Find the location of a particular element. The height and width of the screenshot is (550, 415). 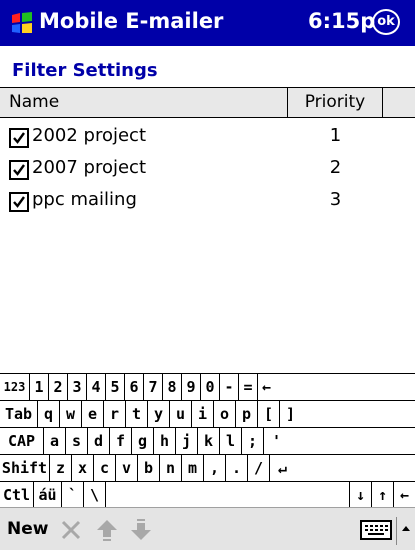

list-item: 2007 project 2 is located at coordinates (191, 170).